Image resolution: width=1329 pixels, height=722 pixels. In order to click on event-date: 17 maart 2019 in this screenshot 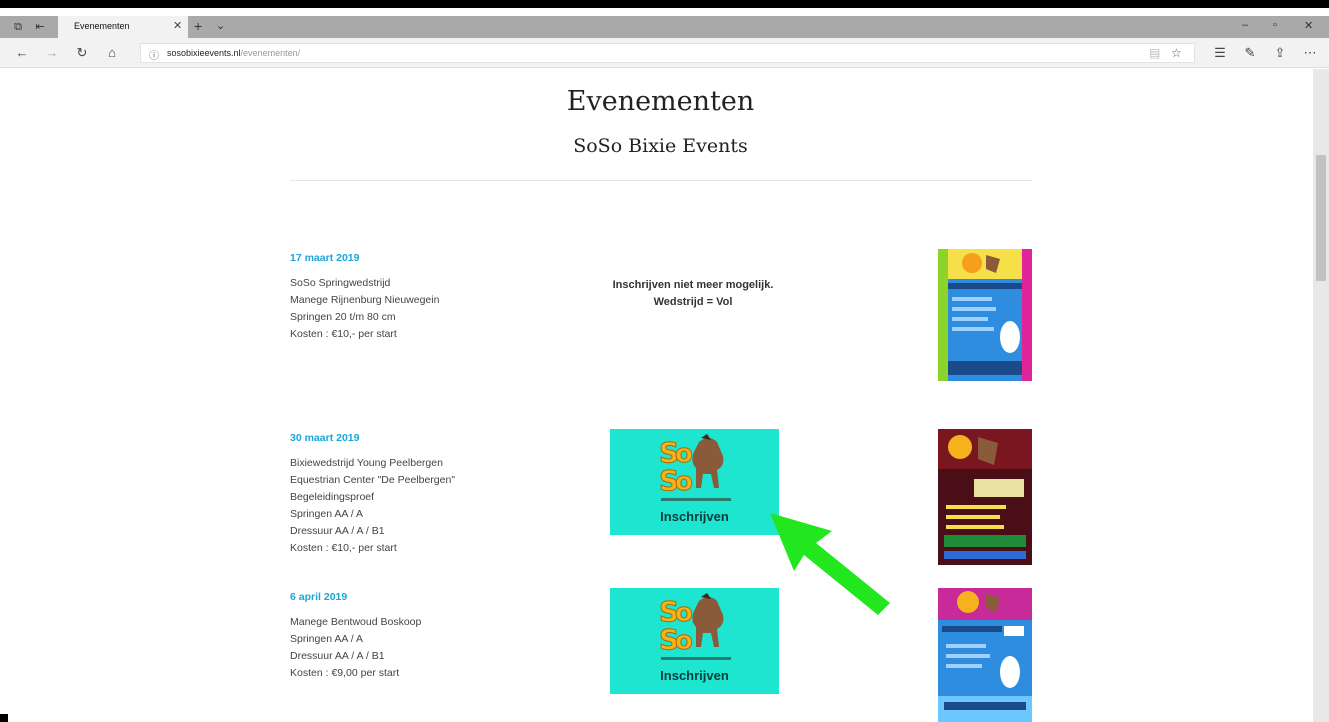, I will do `click(325, 258)`.